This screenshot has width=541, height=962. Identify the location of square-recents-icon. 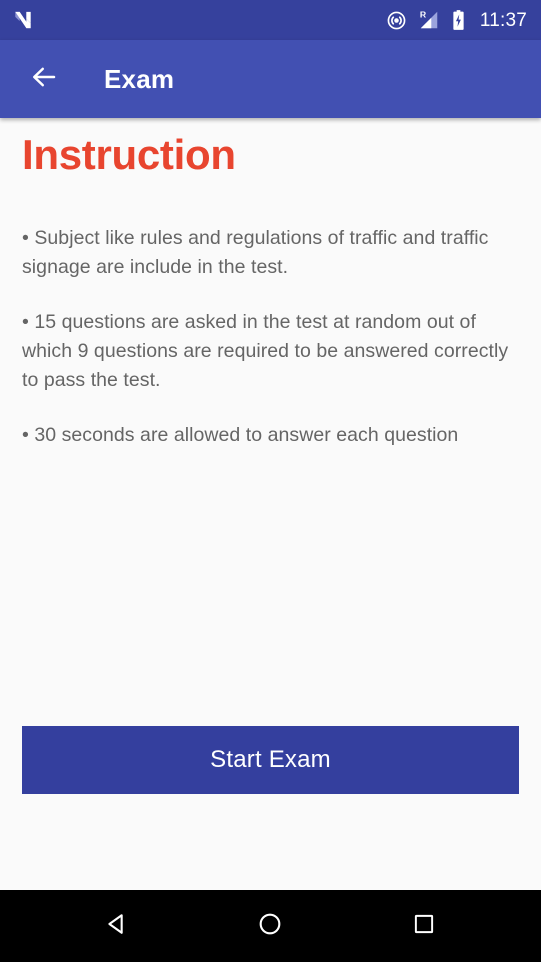
(424, 926).